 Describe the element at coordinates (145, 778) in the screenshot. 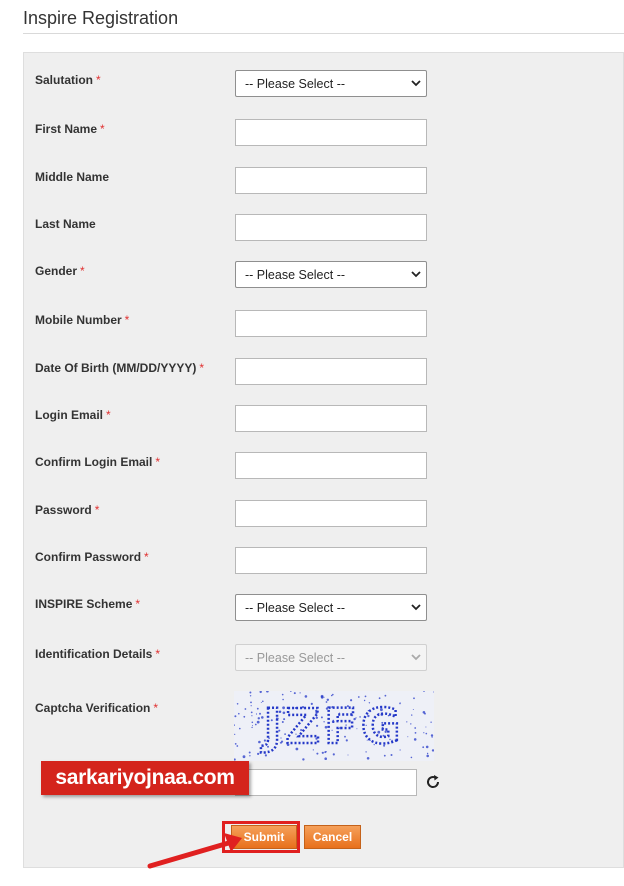

I see `watermark-banner: sarkariyojnaa.com` at that location.